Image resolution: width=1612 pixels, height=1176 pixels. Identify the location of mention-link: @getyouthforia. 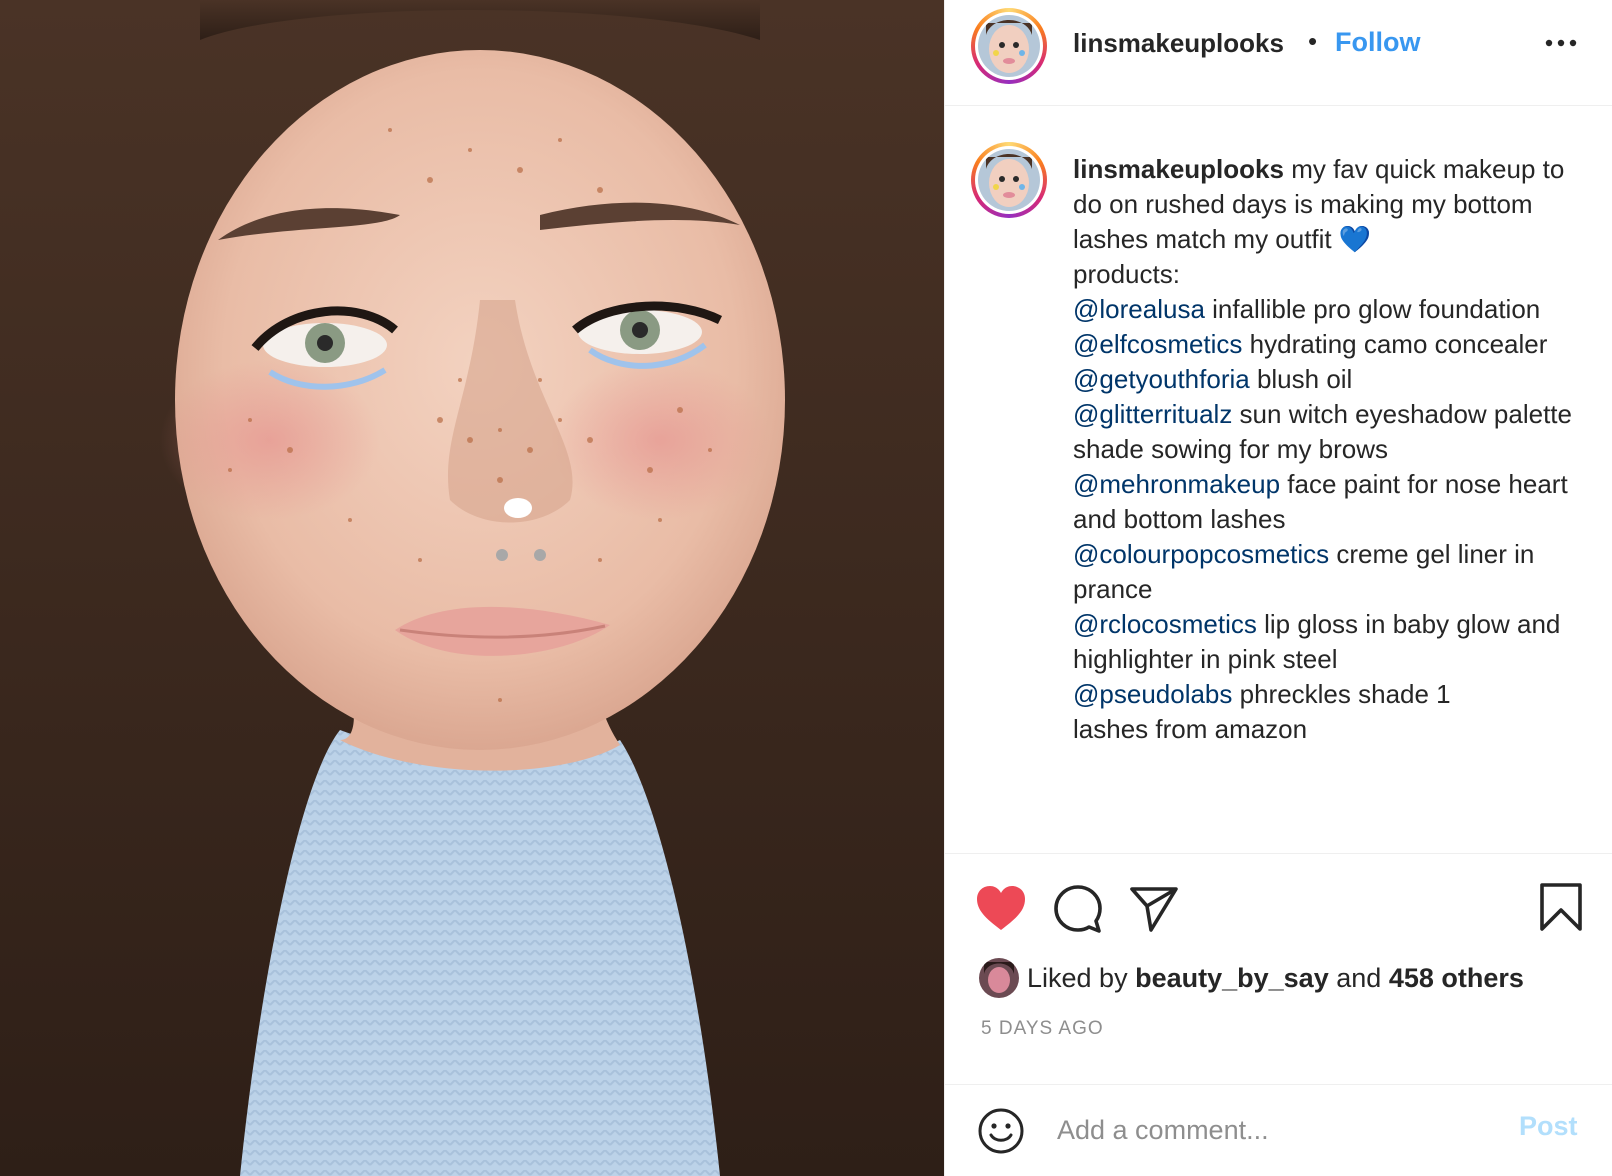
(1161, 379).